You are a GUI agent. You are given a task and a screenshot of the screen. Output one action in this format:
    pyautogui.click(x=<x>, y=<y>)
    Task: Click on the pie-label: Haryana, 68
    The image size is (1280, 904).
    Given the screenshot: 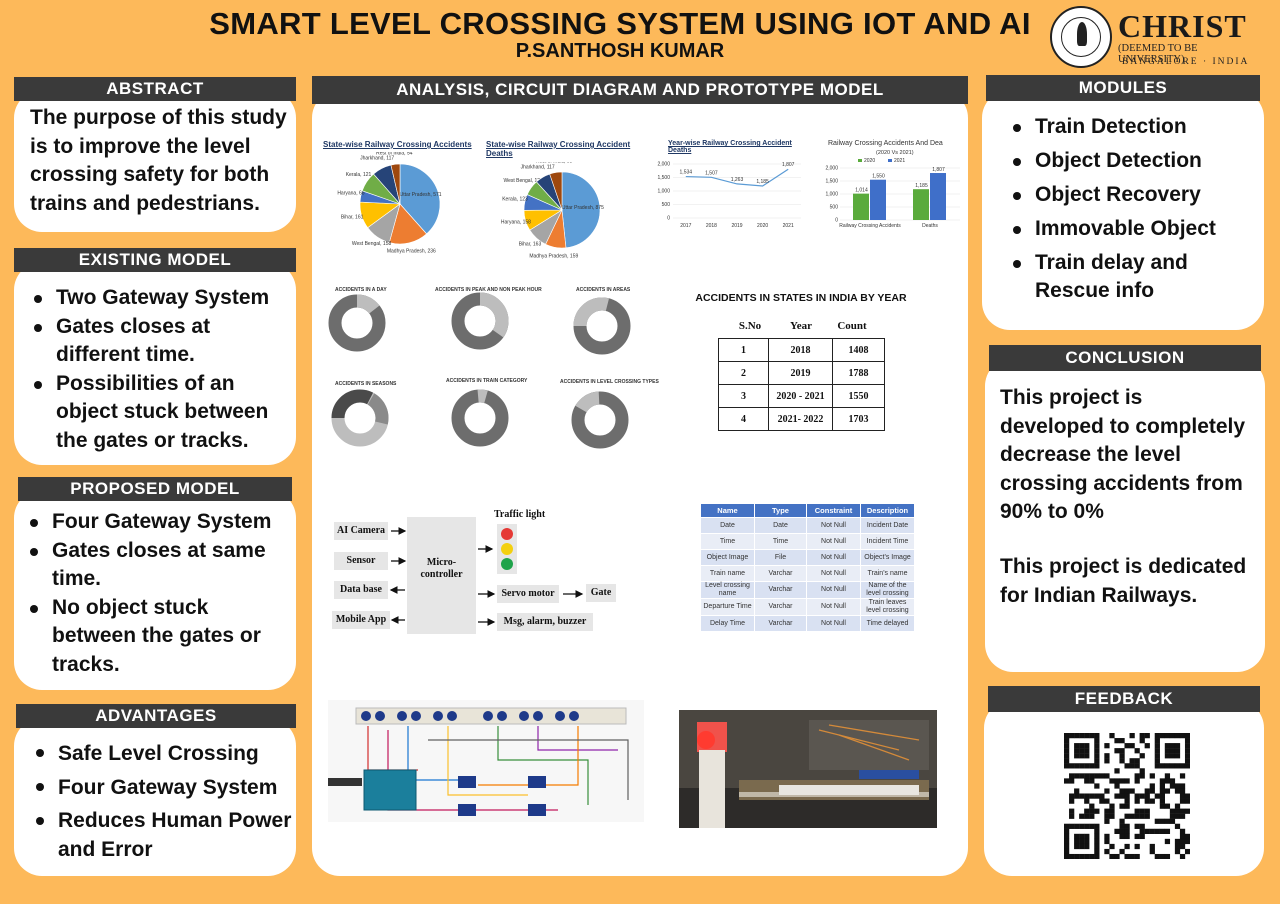 What is the action you would take?
    pyautogui.click(x=350, y=193)
    